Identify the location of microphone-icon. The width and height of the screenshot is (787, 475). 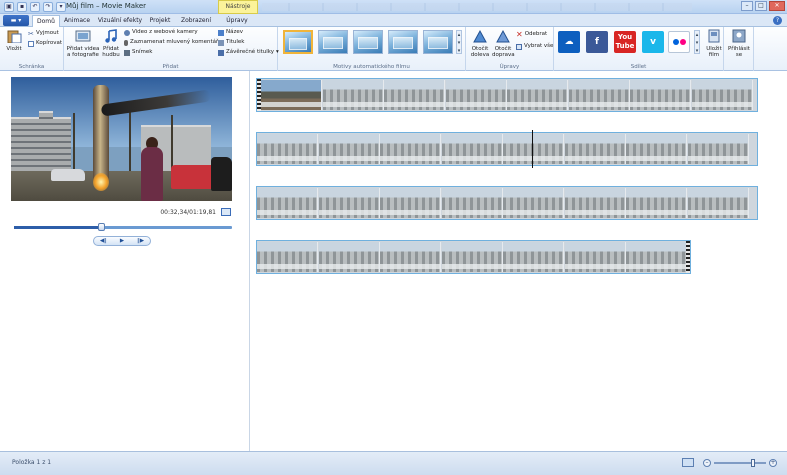
(126, 42).